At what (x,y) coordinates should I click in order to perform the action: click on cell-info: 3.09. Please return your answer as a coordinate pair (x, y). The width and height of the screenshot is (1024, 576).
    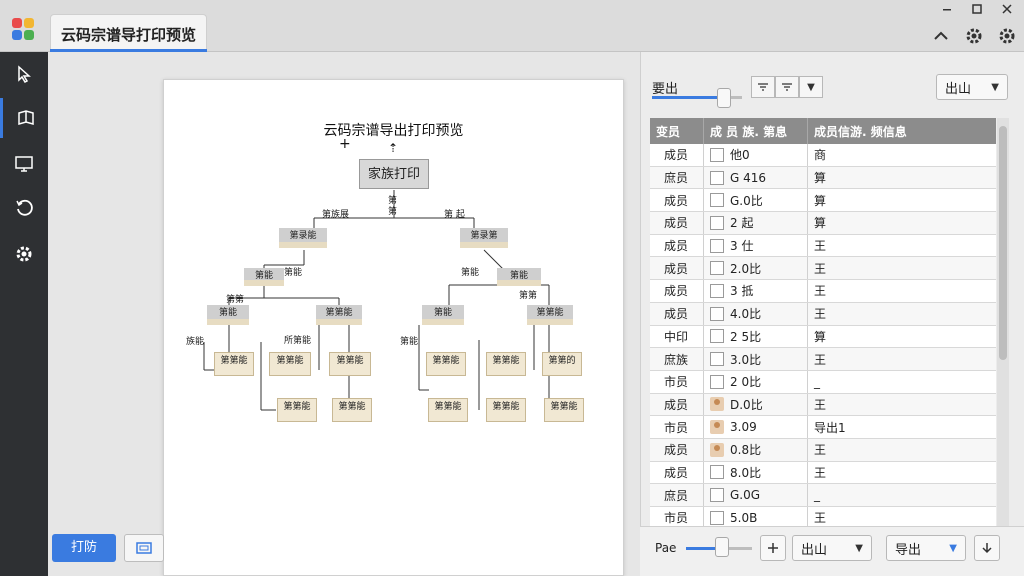
    Looking at the image, I should click on (756, 427).